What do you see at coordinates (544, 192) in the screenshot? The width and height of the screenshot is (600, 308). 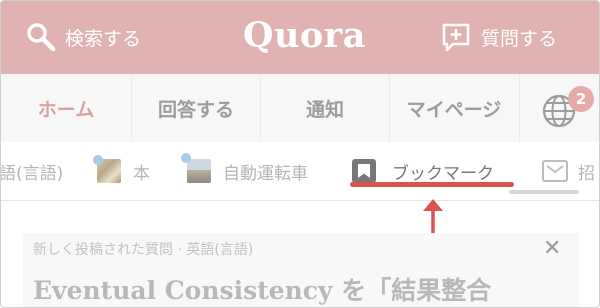 I see `topic-scrollbar` at bounding box center [544, 192].